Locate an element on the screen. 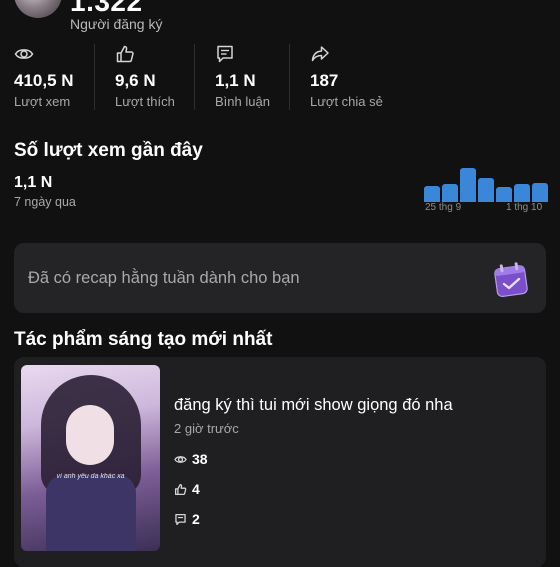  subscriber-label: Người đăng ký is located at coordinates (116, 24).